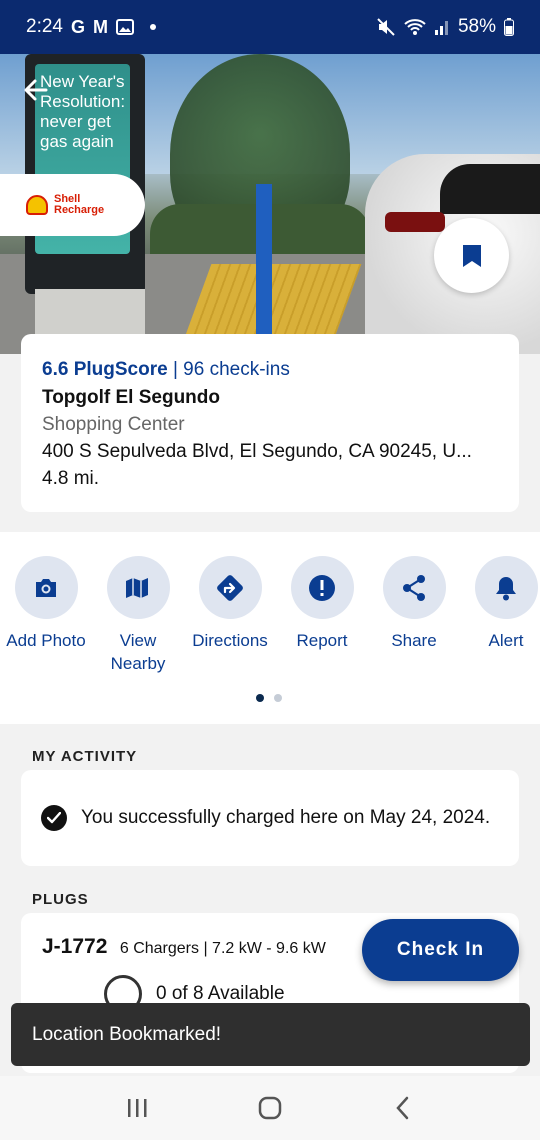 This screenshot has height=1140, width=540. I want to click on plugs-title: PLUGS, so click(60, 899).